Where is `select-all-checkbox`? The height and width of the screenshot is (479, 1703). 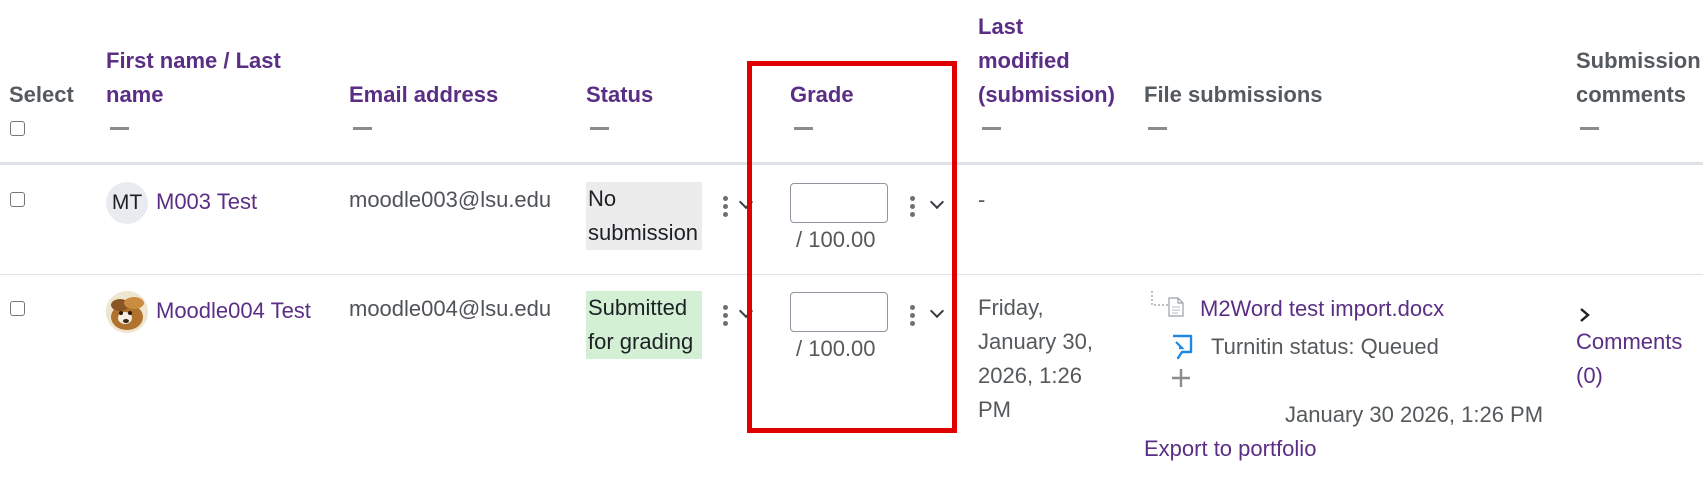 select-all-checkbox is located at coordinates (17, 128).